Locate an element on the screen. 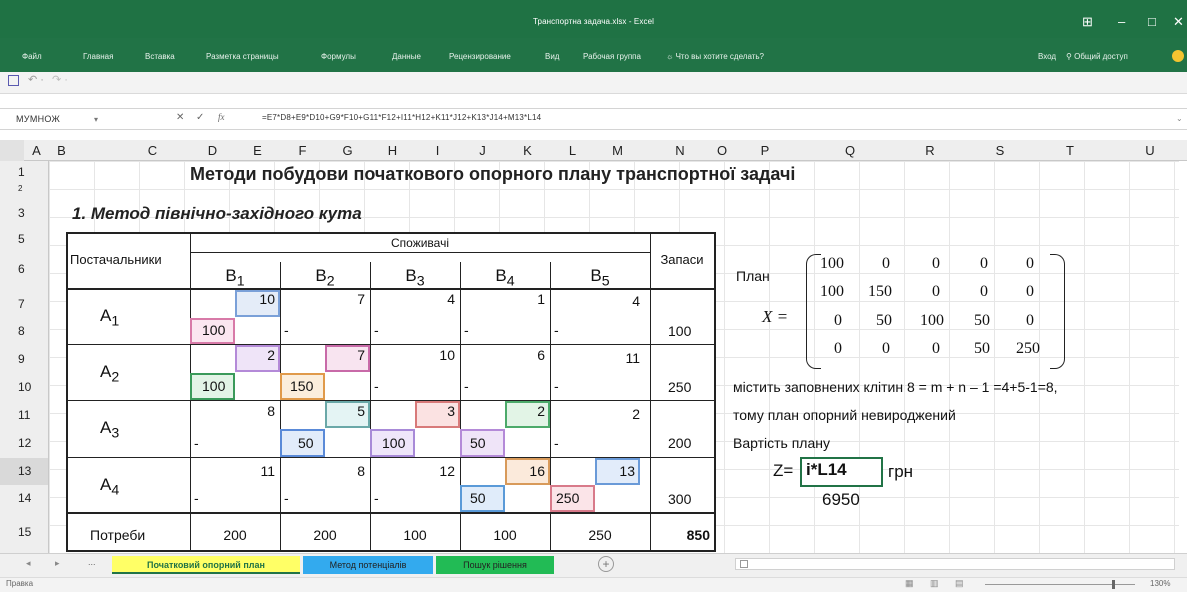  close-button: ✕ is located at coordinates (1178, 21).